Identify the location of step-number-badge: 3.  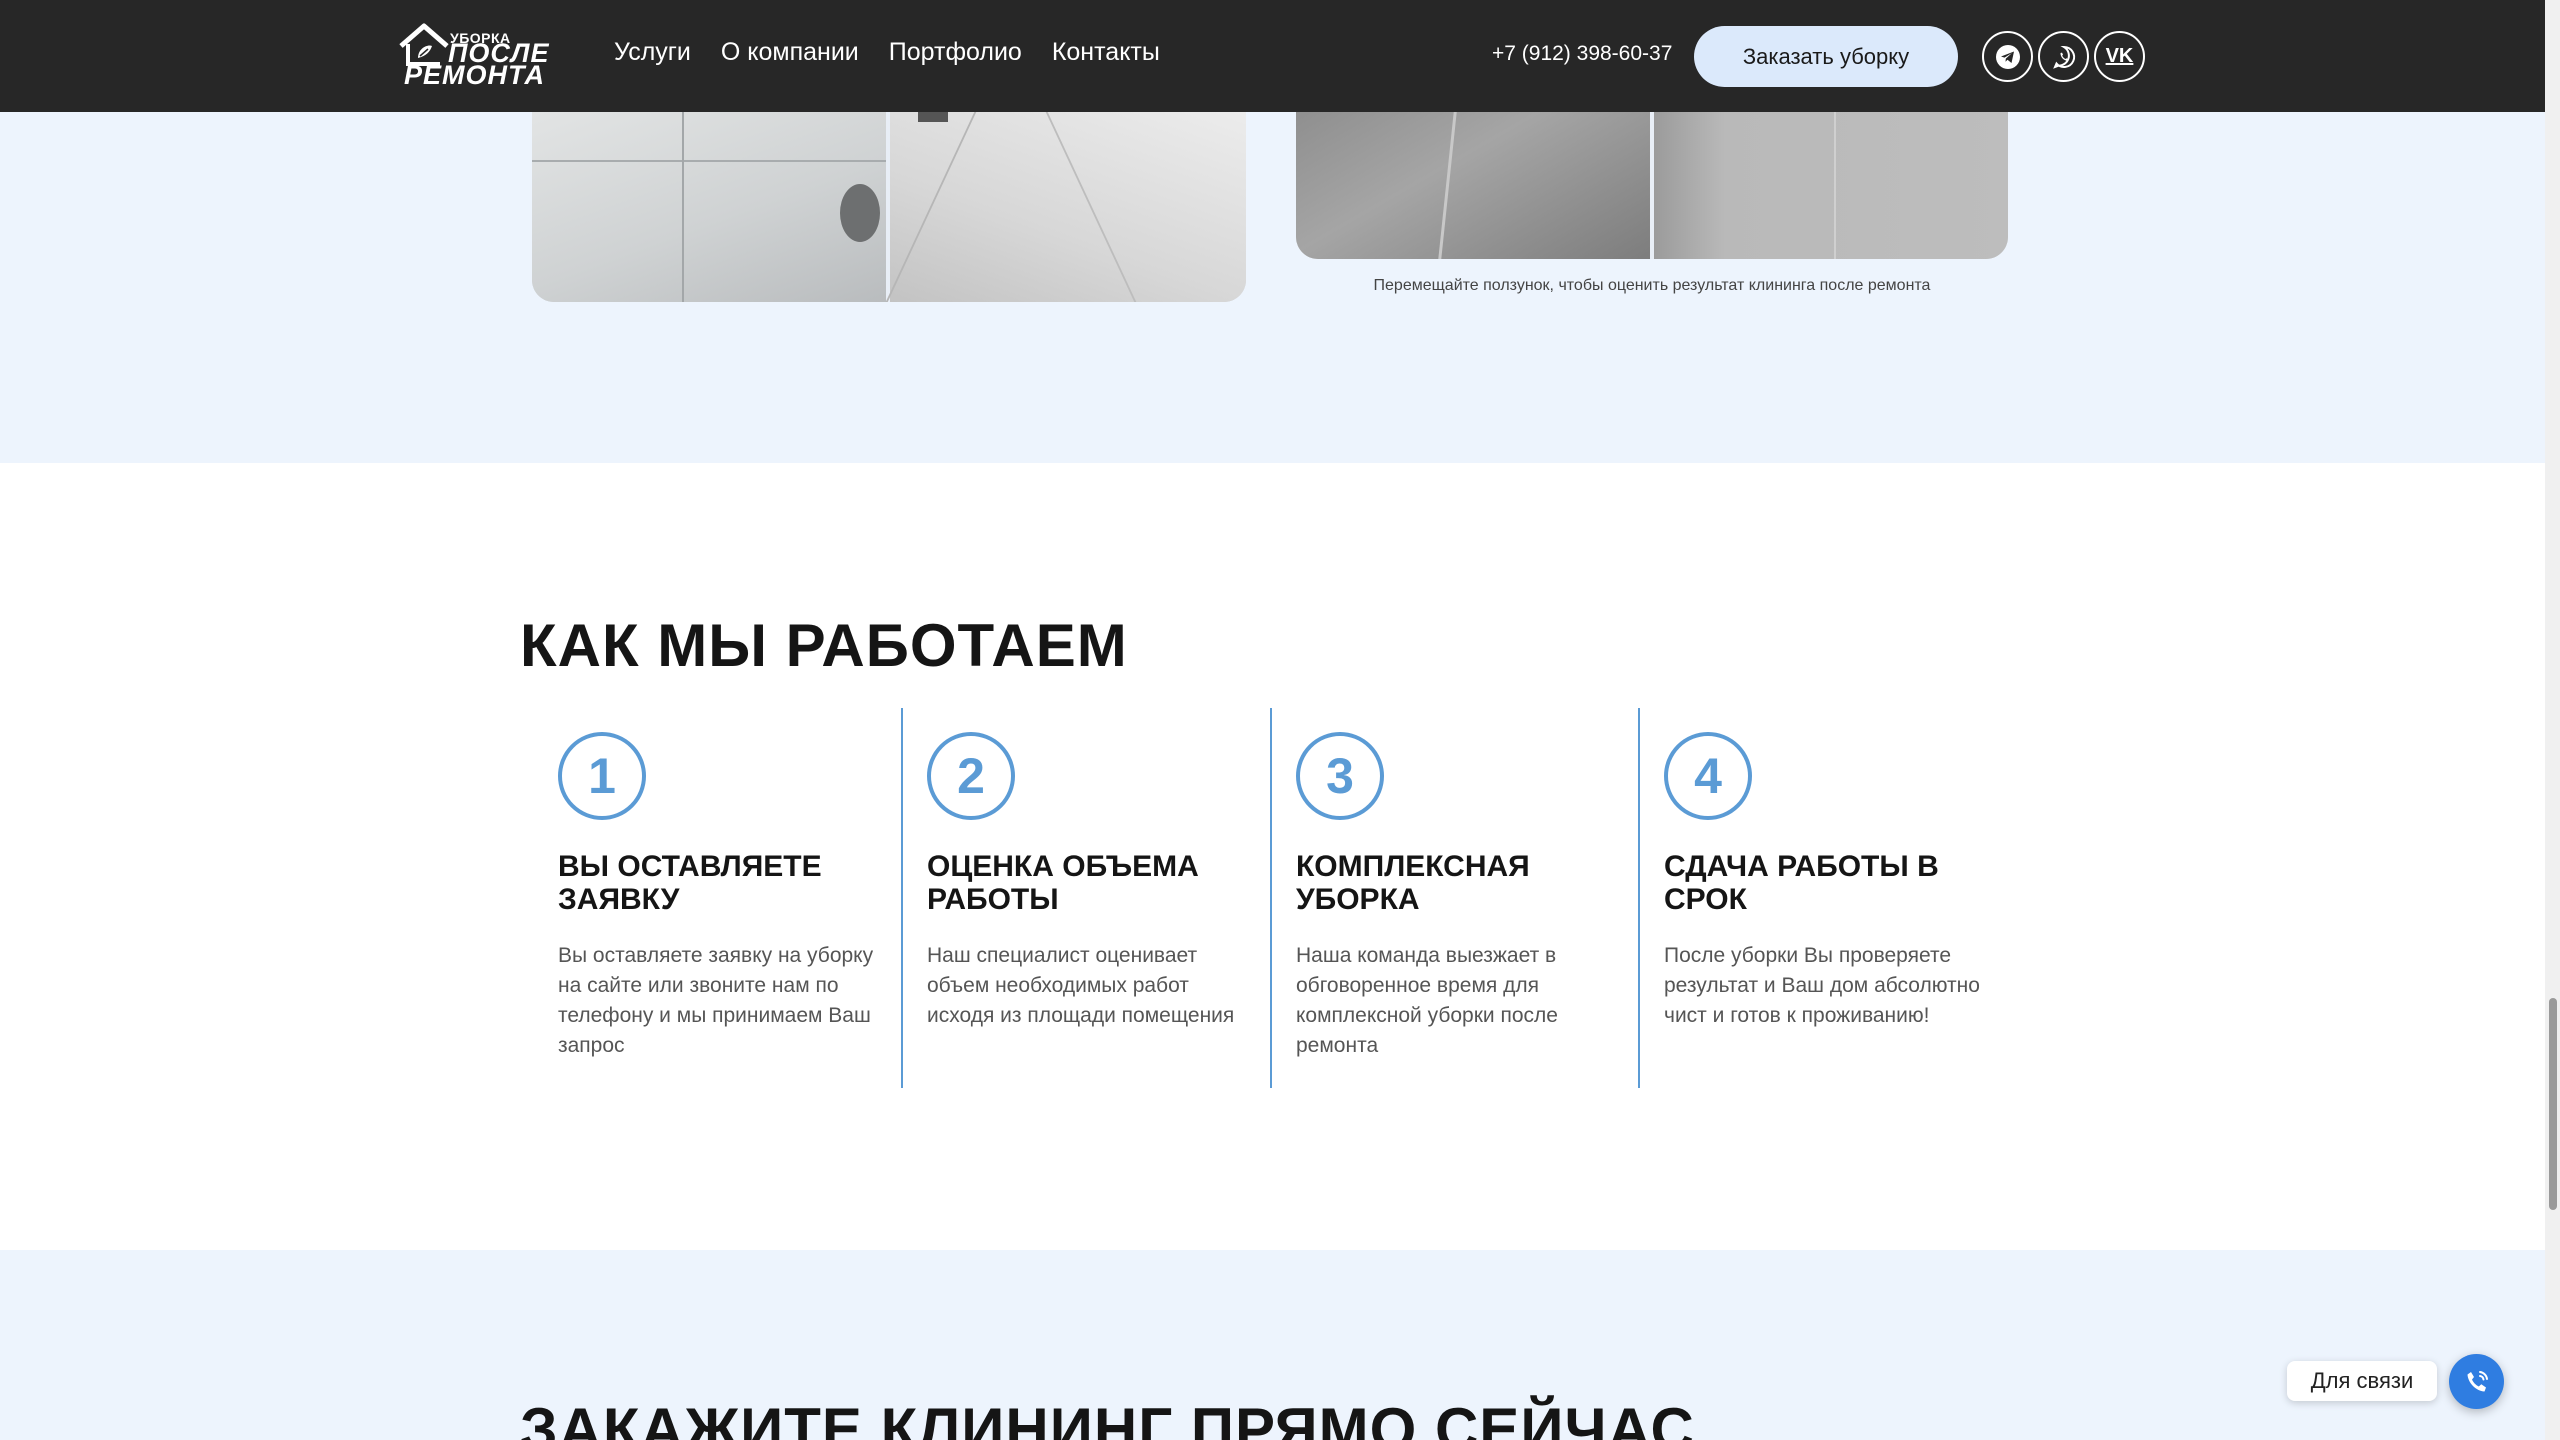
(1340, 776).